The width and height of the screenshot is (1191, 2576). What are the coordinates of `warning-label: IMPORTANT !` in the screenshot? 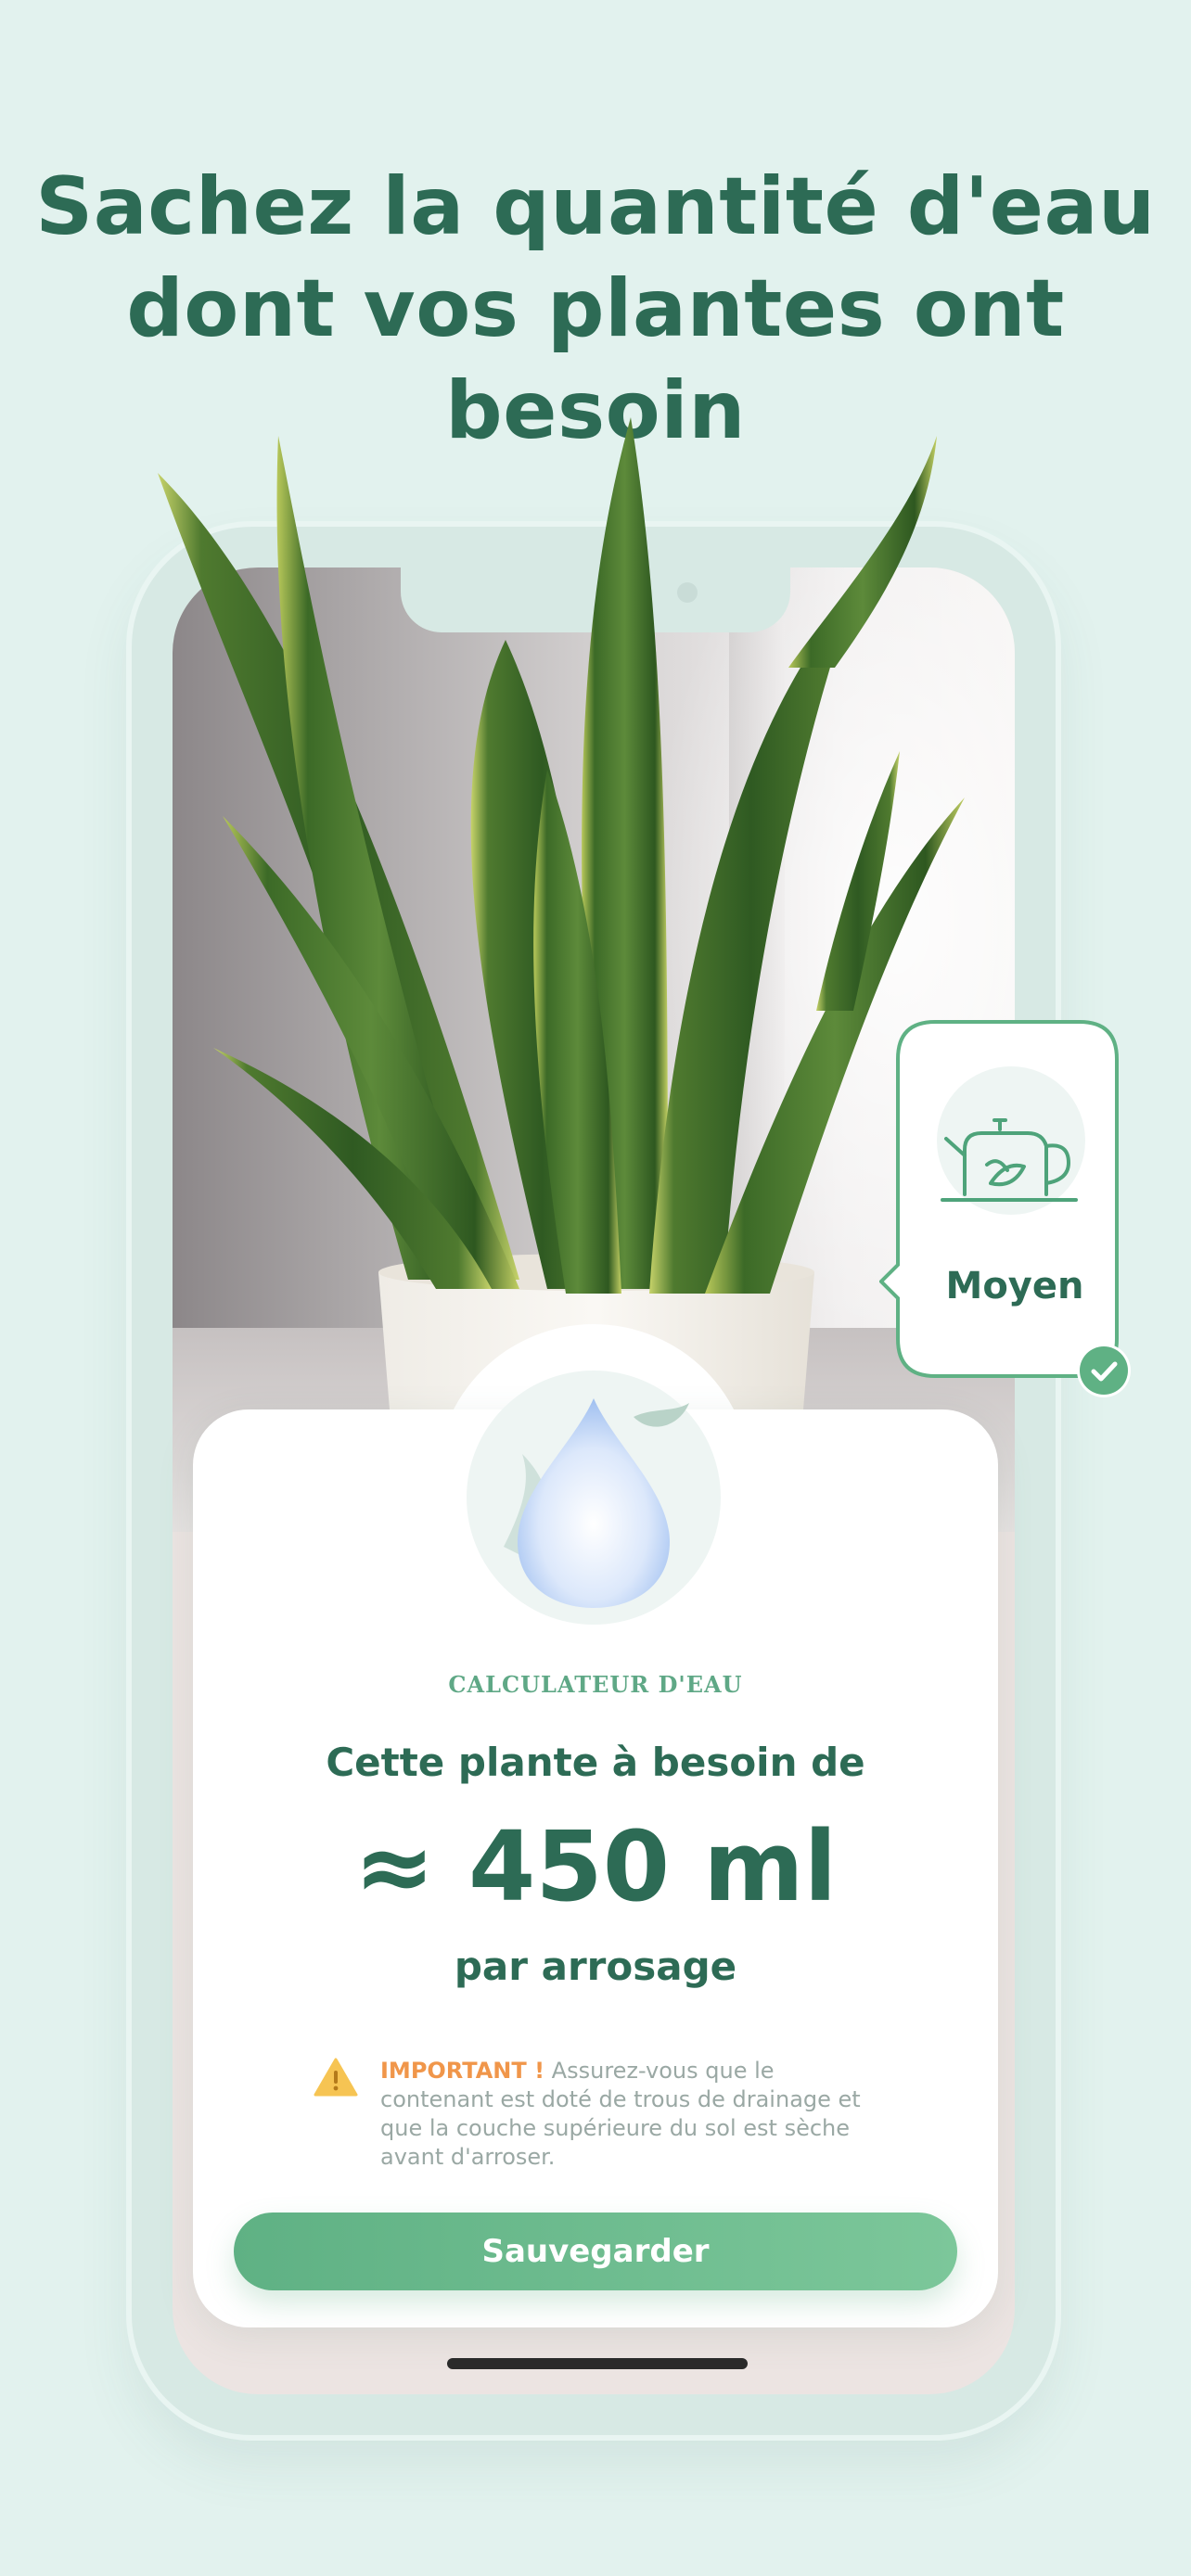 It's located at (463, 2071).